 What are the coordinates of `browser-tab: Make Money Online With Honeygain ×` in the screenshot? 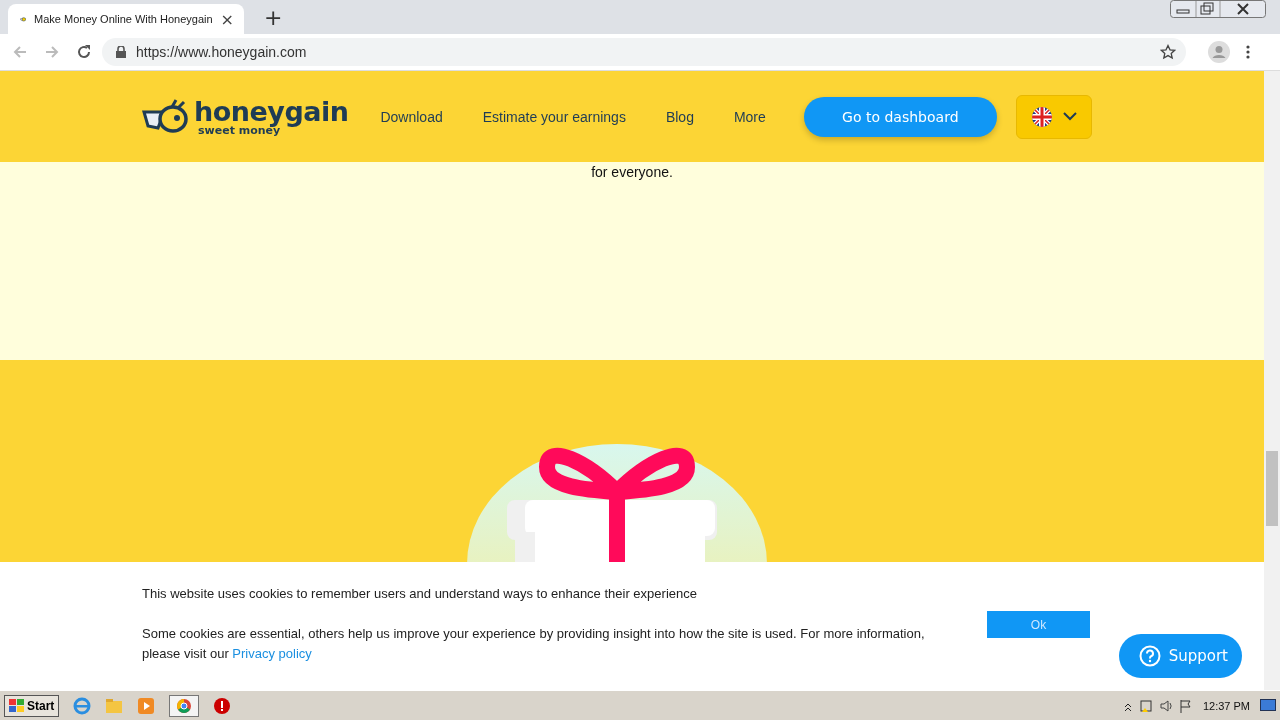 It's located at (126, 19).